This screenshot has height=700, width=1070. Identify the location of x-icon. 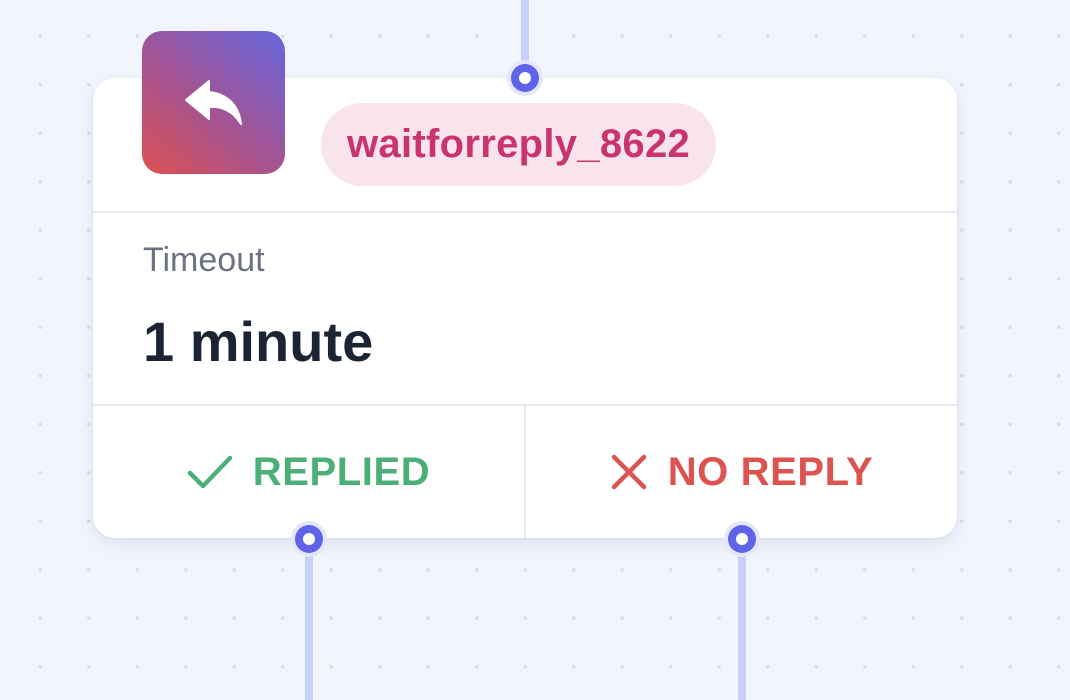
(628, 472).